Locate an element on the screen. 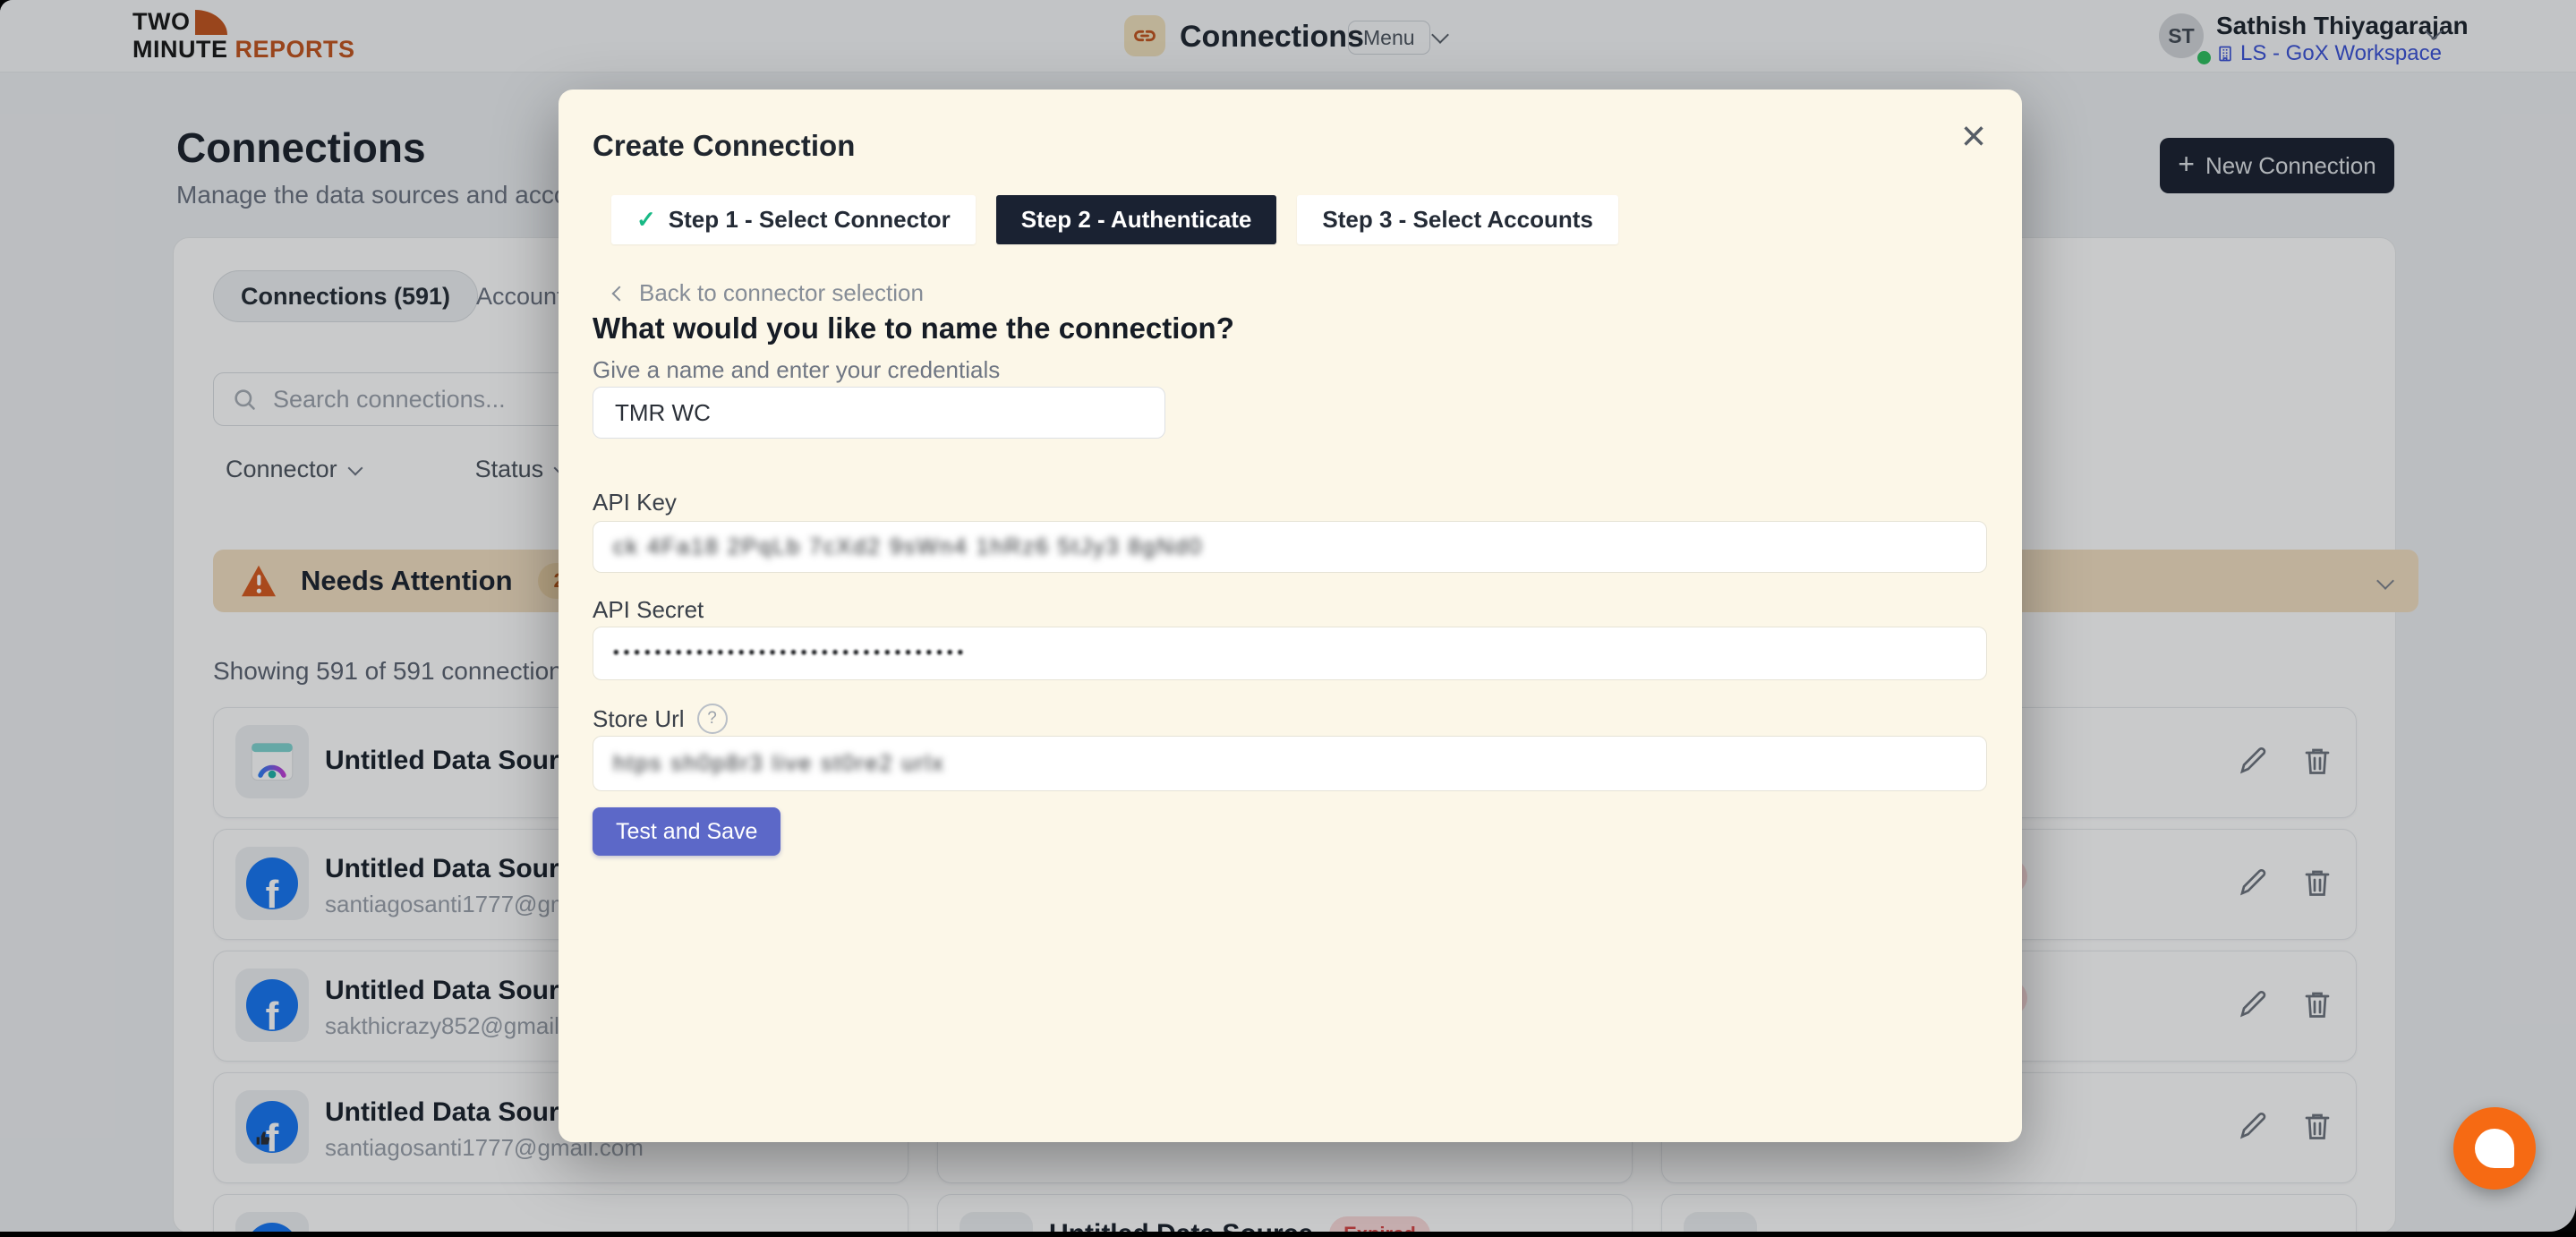 This screenshot has height=1237, width=2576. test-and-save-button: Test and Save is located at coordinates (687, 831).